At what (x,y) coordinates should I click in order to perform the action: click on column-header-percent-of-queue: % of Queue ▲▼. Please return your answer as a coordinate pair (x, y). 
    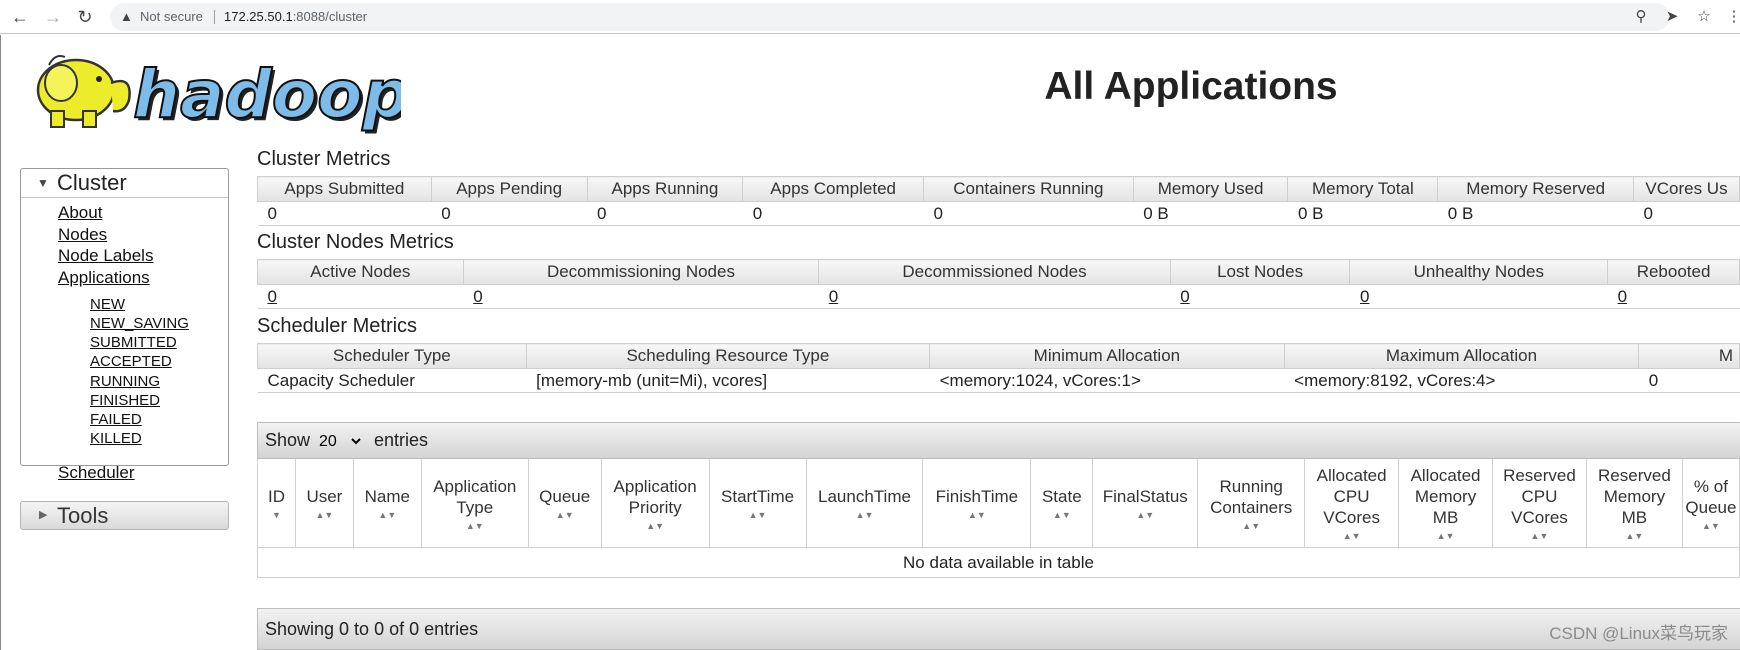
    Looking at the image, I should click on (1710, 503).